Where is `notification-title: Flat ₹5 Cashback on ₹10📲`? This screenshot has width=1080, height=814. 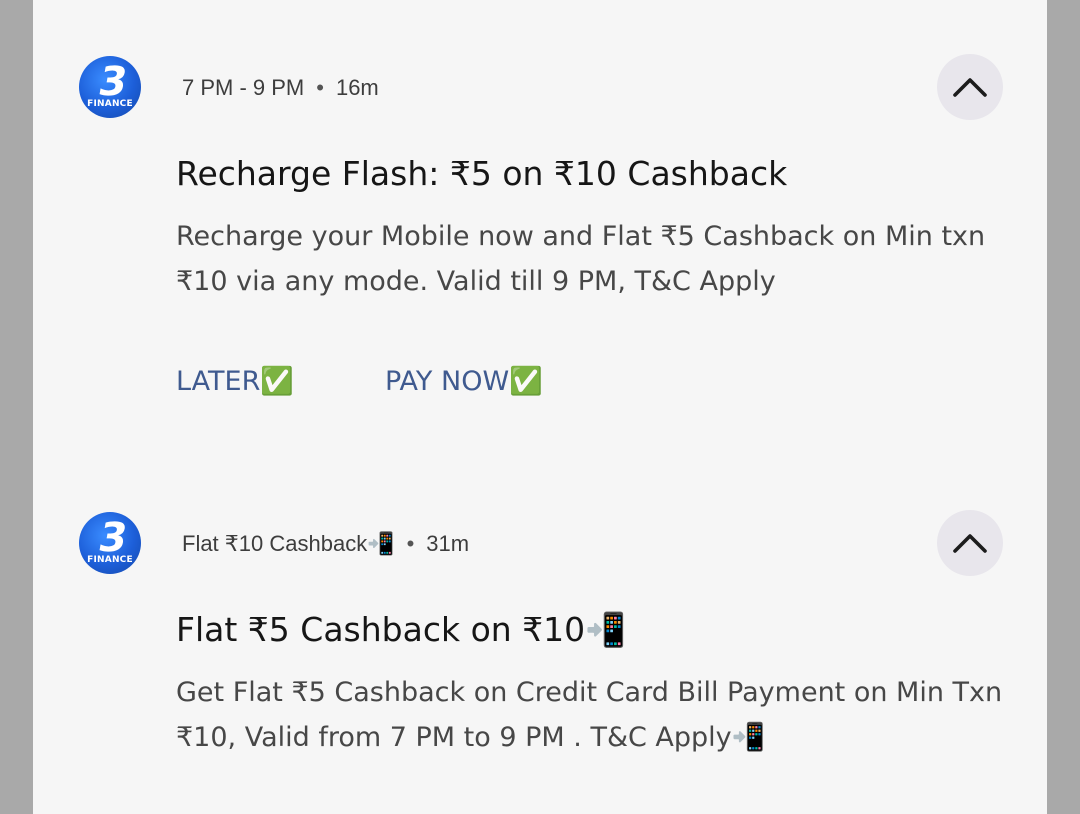
notification-title: Flat ₹5 Cashback on ₹10📲 is located at coordinates (401, 629).